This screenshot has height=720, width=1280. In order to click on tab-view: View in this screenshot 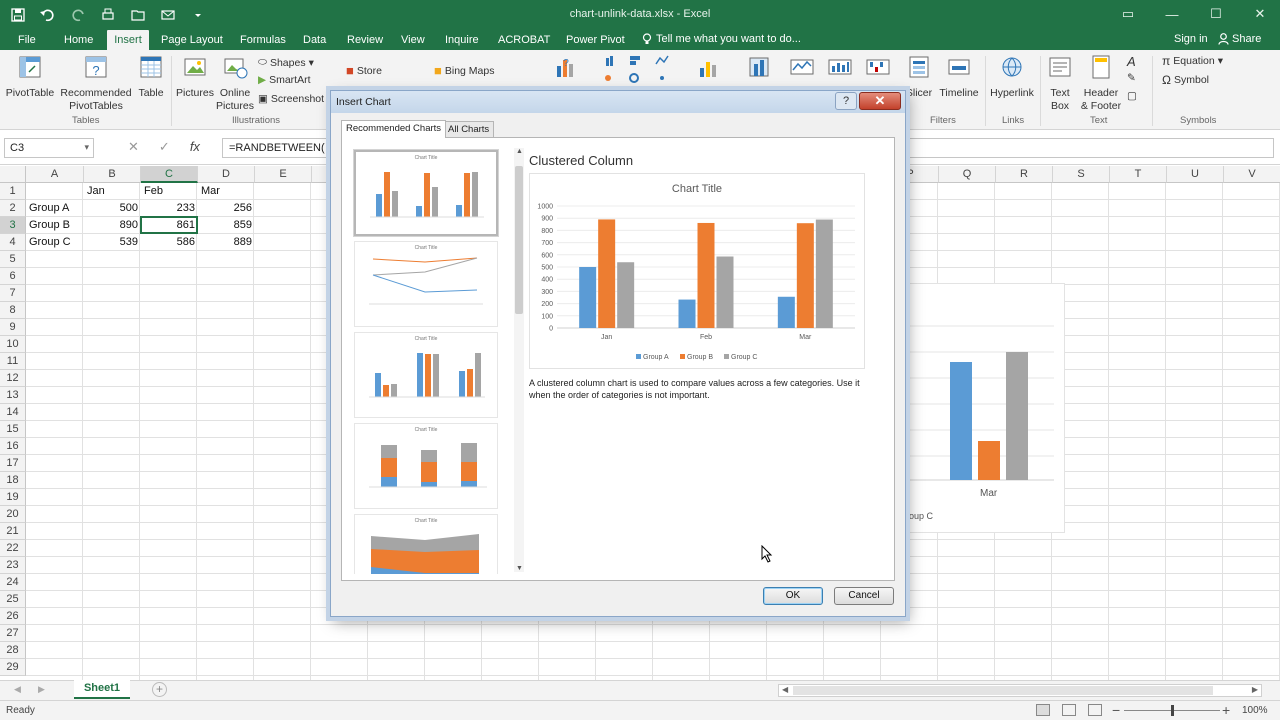, I will do `click(413, 41)`.